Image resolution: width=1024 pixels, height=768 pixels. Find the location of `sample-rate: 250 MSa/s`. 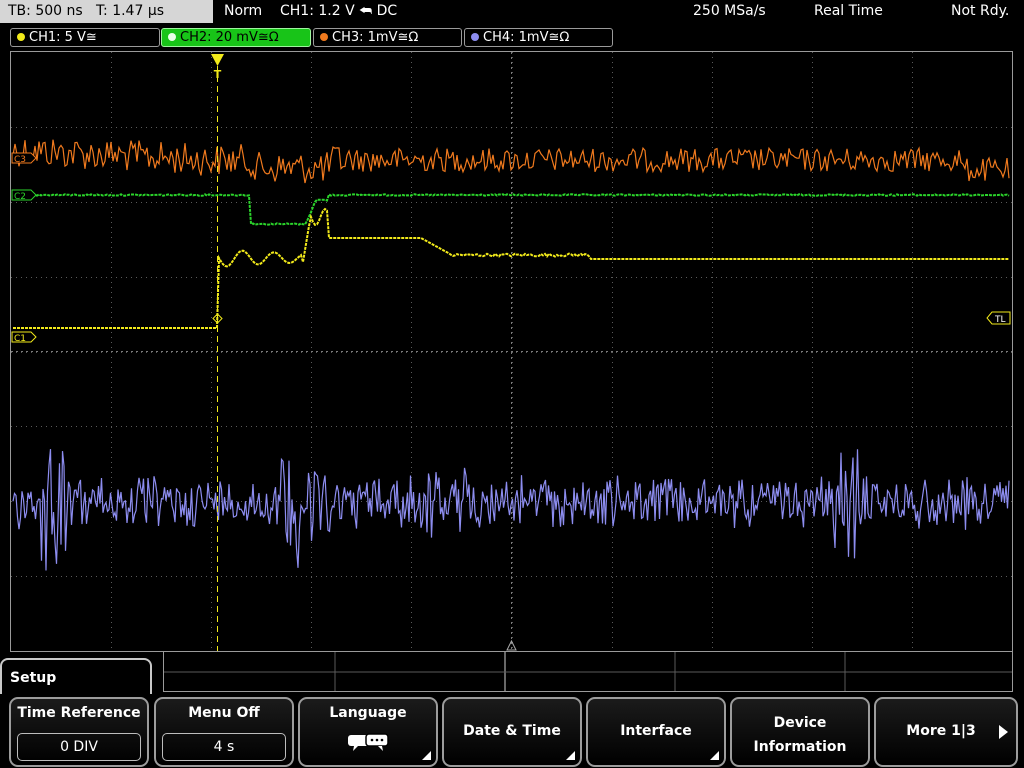

sample-rate: 250 MSa/s is located at coordinates (729, 11).